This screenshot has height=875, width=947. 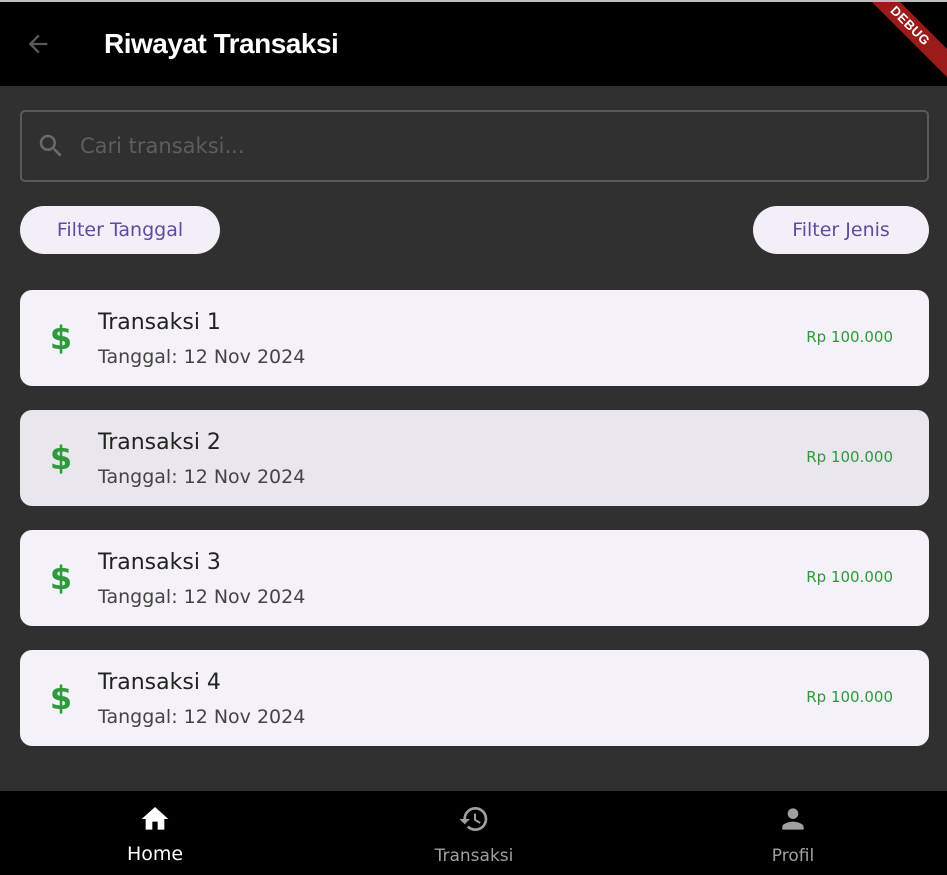 I want to click on filter-date-button: Filter Tanggal, so click(x=120, y=230).